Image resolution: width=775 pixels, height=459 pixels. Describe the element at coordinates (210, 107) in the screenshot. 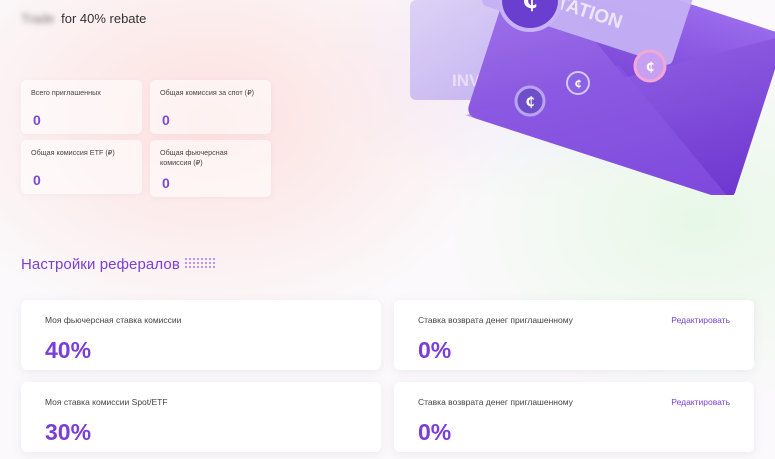

I see `stat-spot-commission: Общая комиссия за спот (₽) 0` at that location.